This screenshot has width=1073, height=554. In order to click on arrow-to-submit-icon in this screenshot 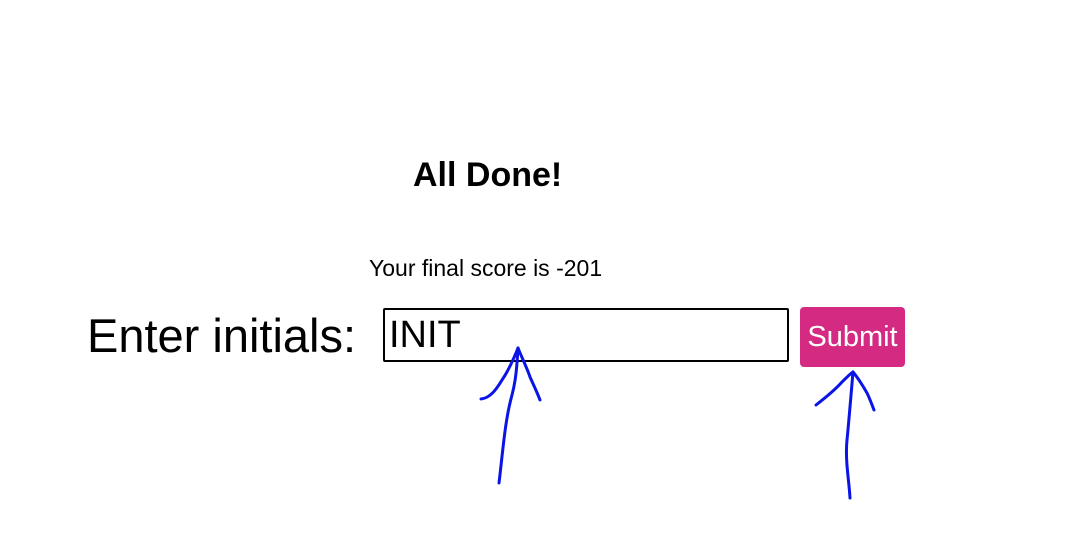, I will do `click(845, 435)`.